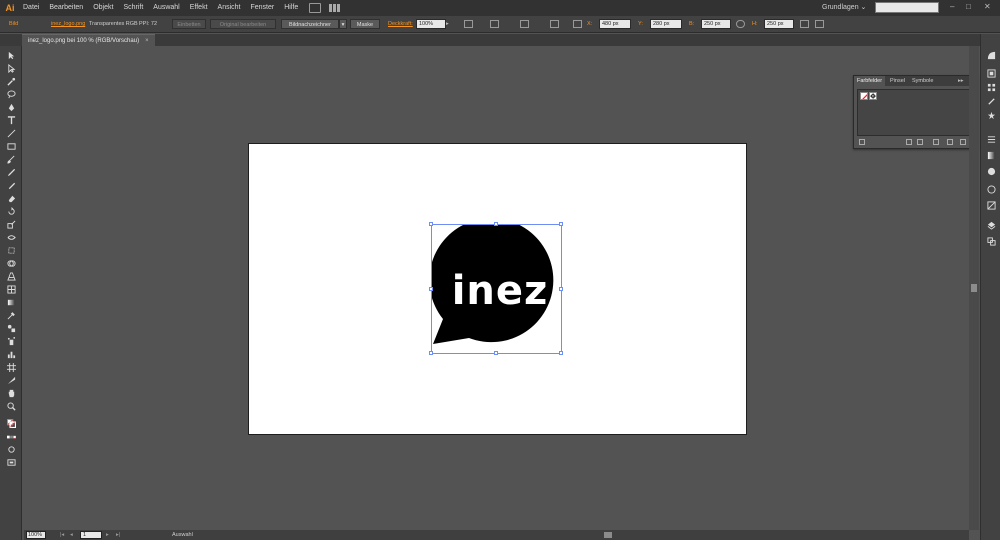  I want to click on rectangle-tool-icon, so click(11, 146).